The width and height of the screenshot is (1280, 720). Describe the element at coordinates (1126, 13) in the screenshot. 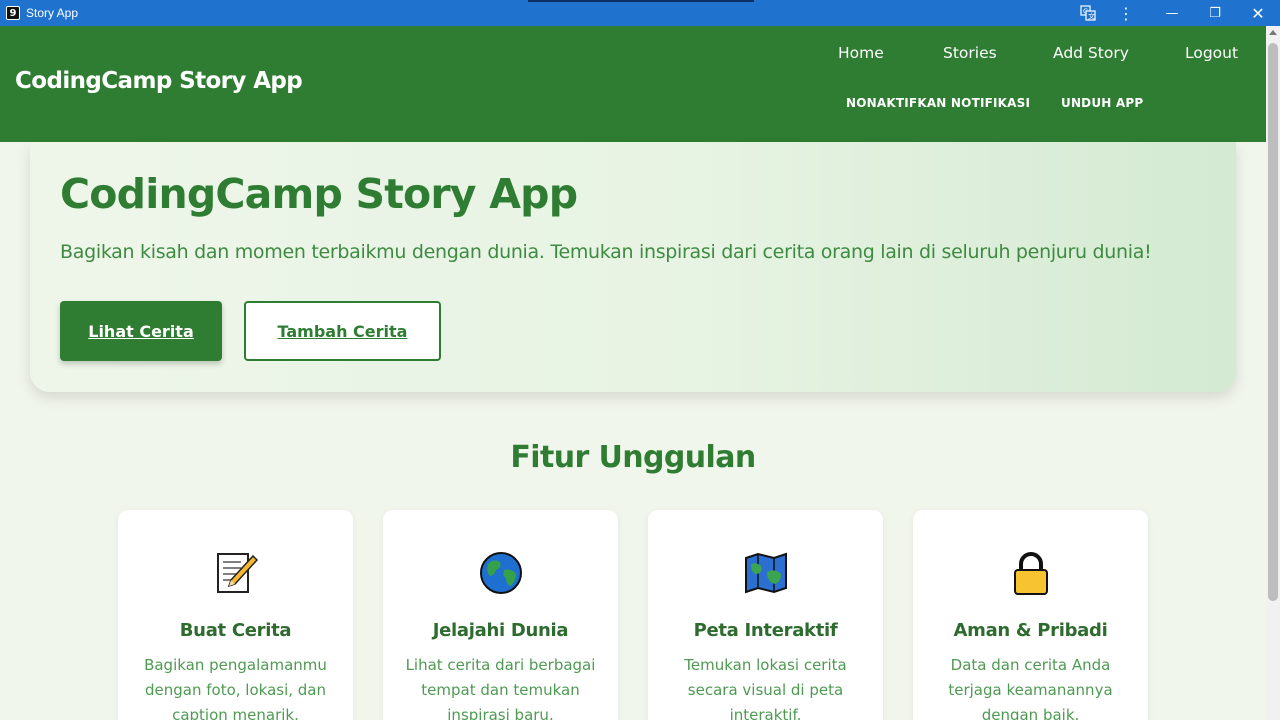

I see `kebab-menu-icon: ⋮` at that location.